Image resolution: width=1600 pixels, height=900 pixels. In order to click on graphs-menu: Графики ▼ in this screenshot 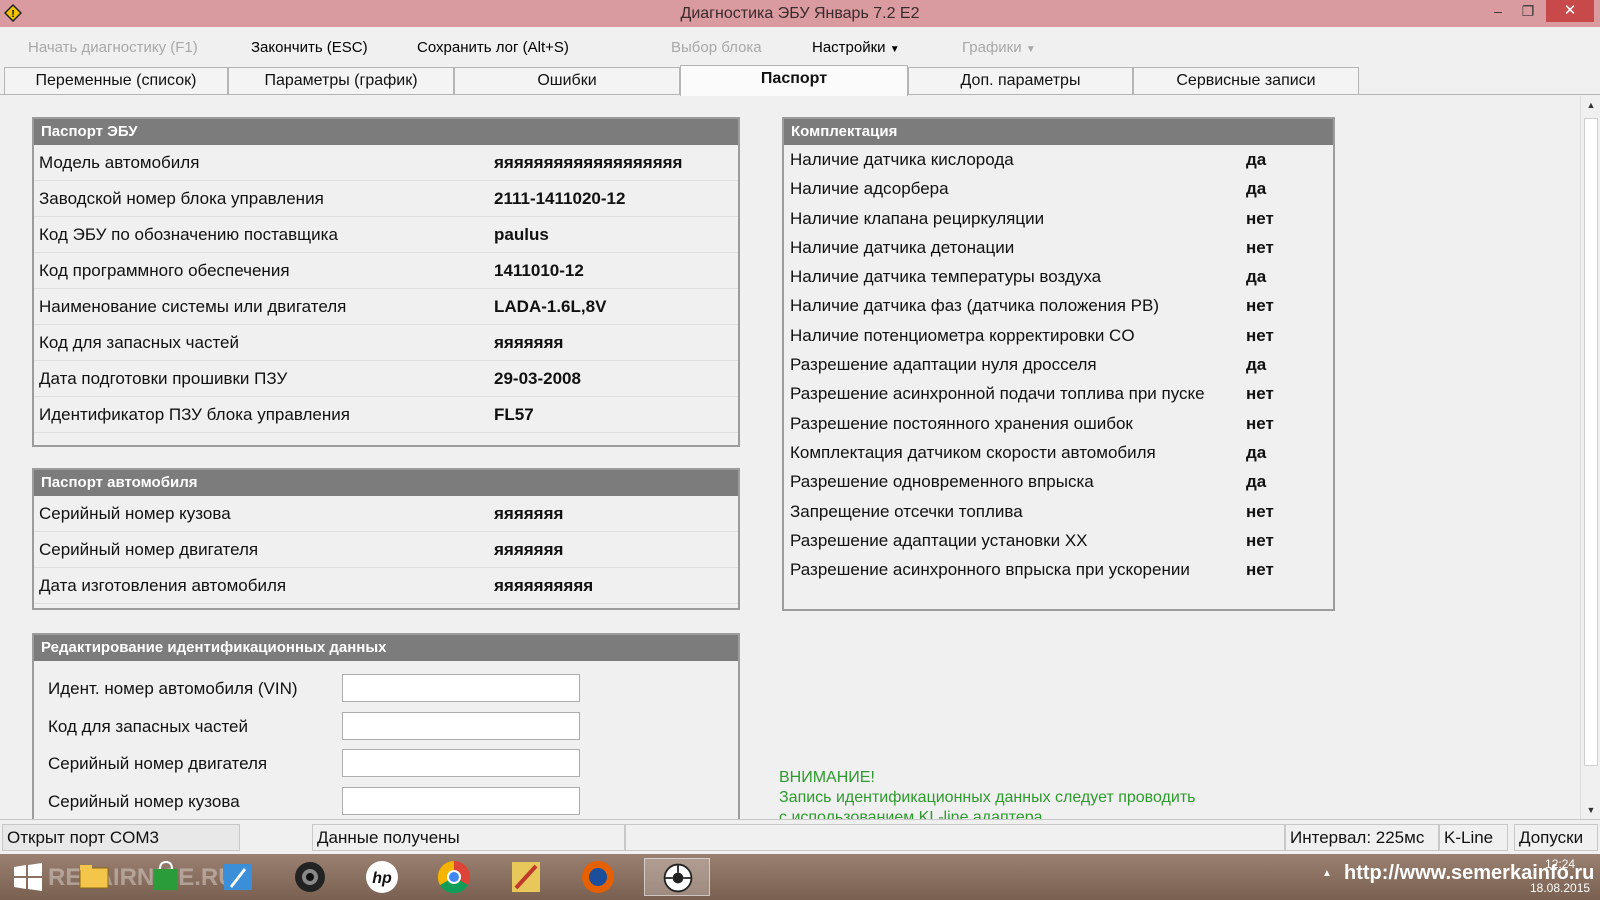, I will do `click(999, 47)`.